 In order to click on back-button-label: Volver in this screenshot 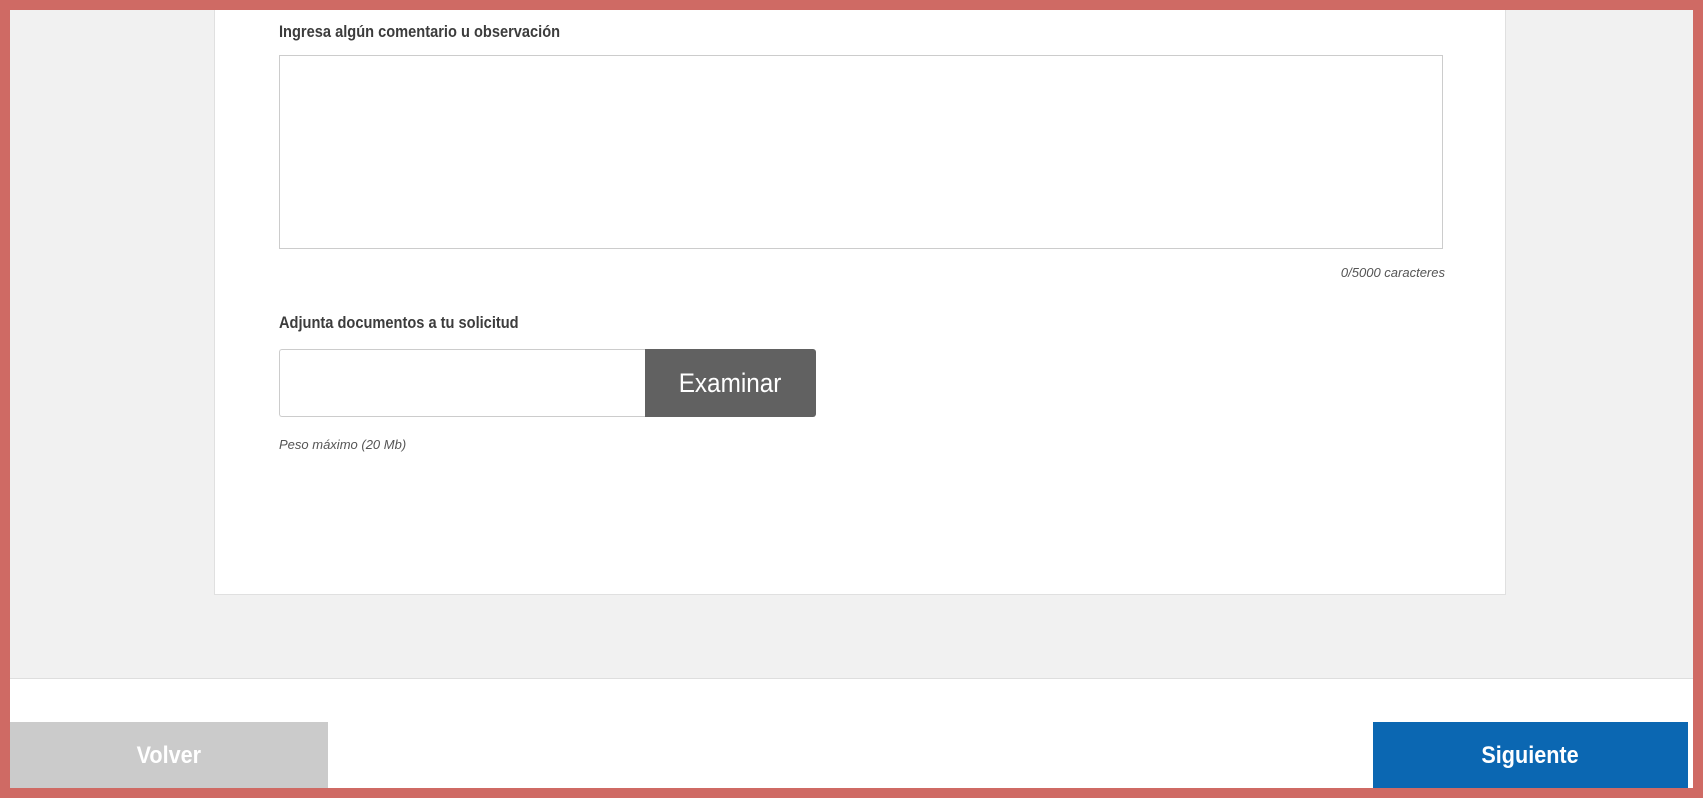, I will do `click(169, 755)`.